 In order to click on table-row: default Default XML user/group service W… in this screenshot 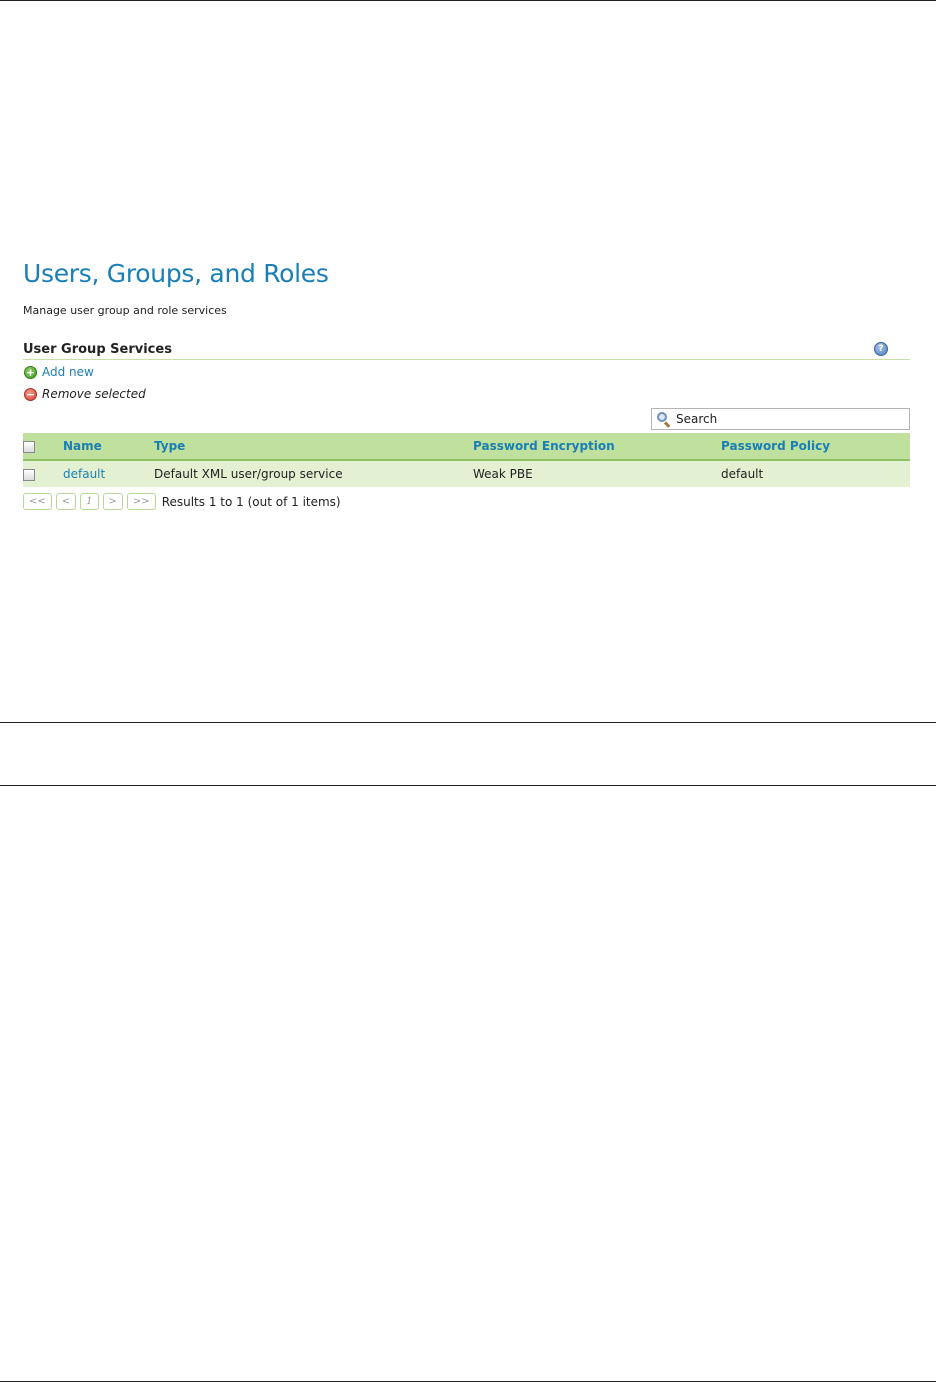, I will do `click(466, 473)`.